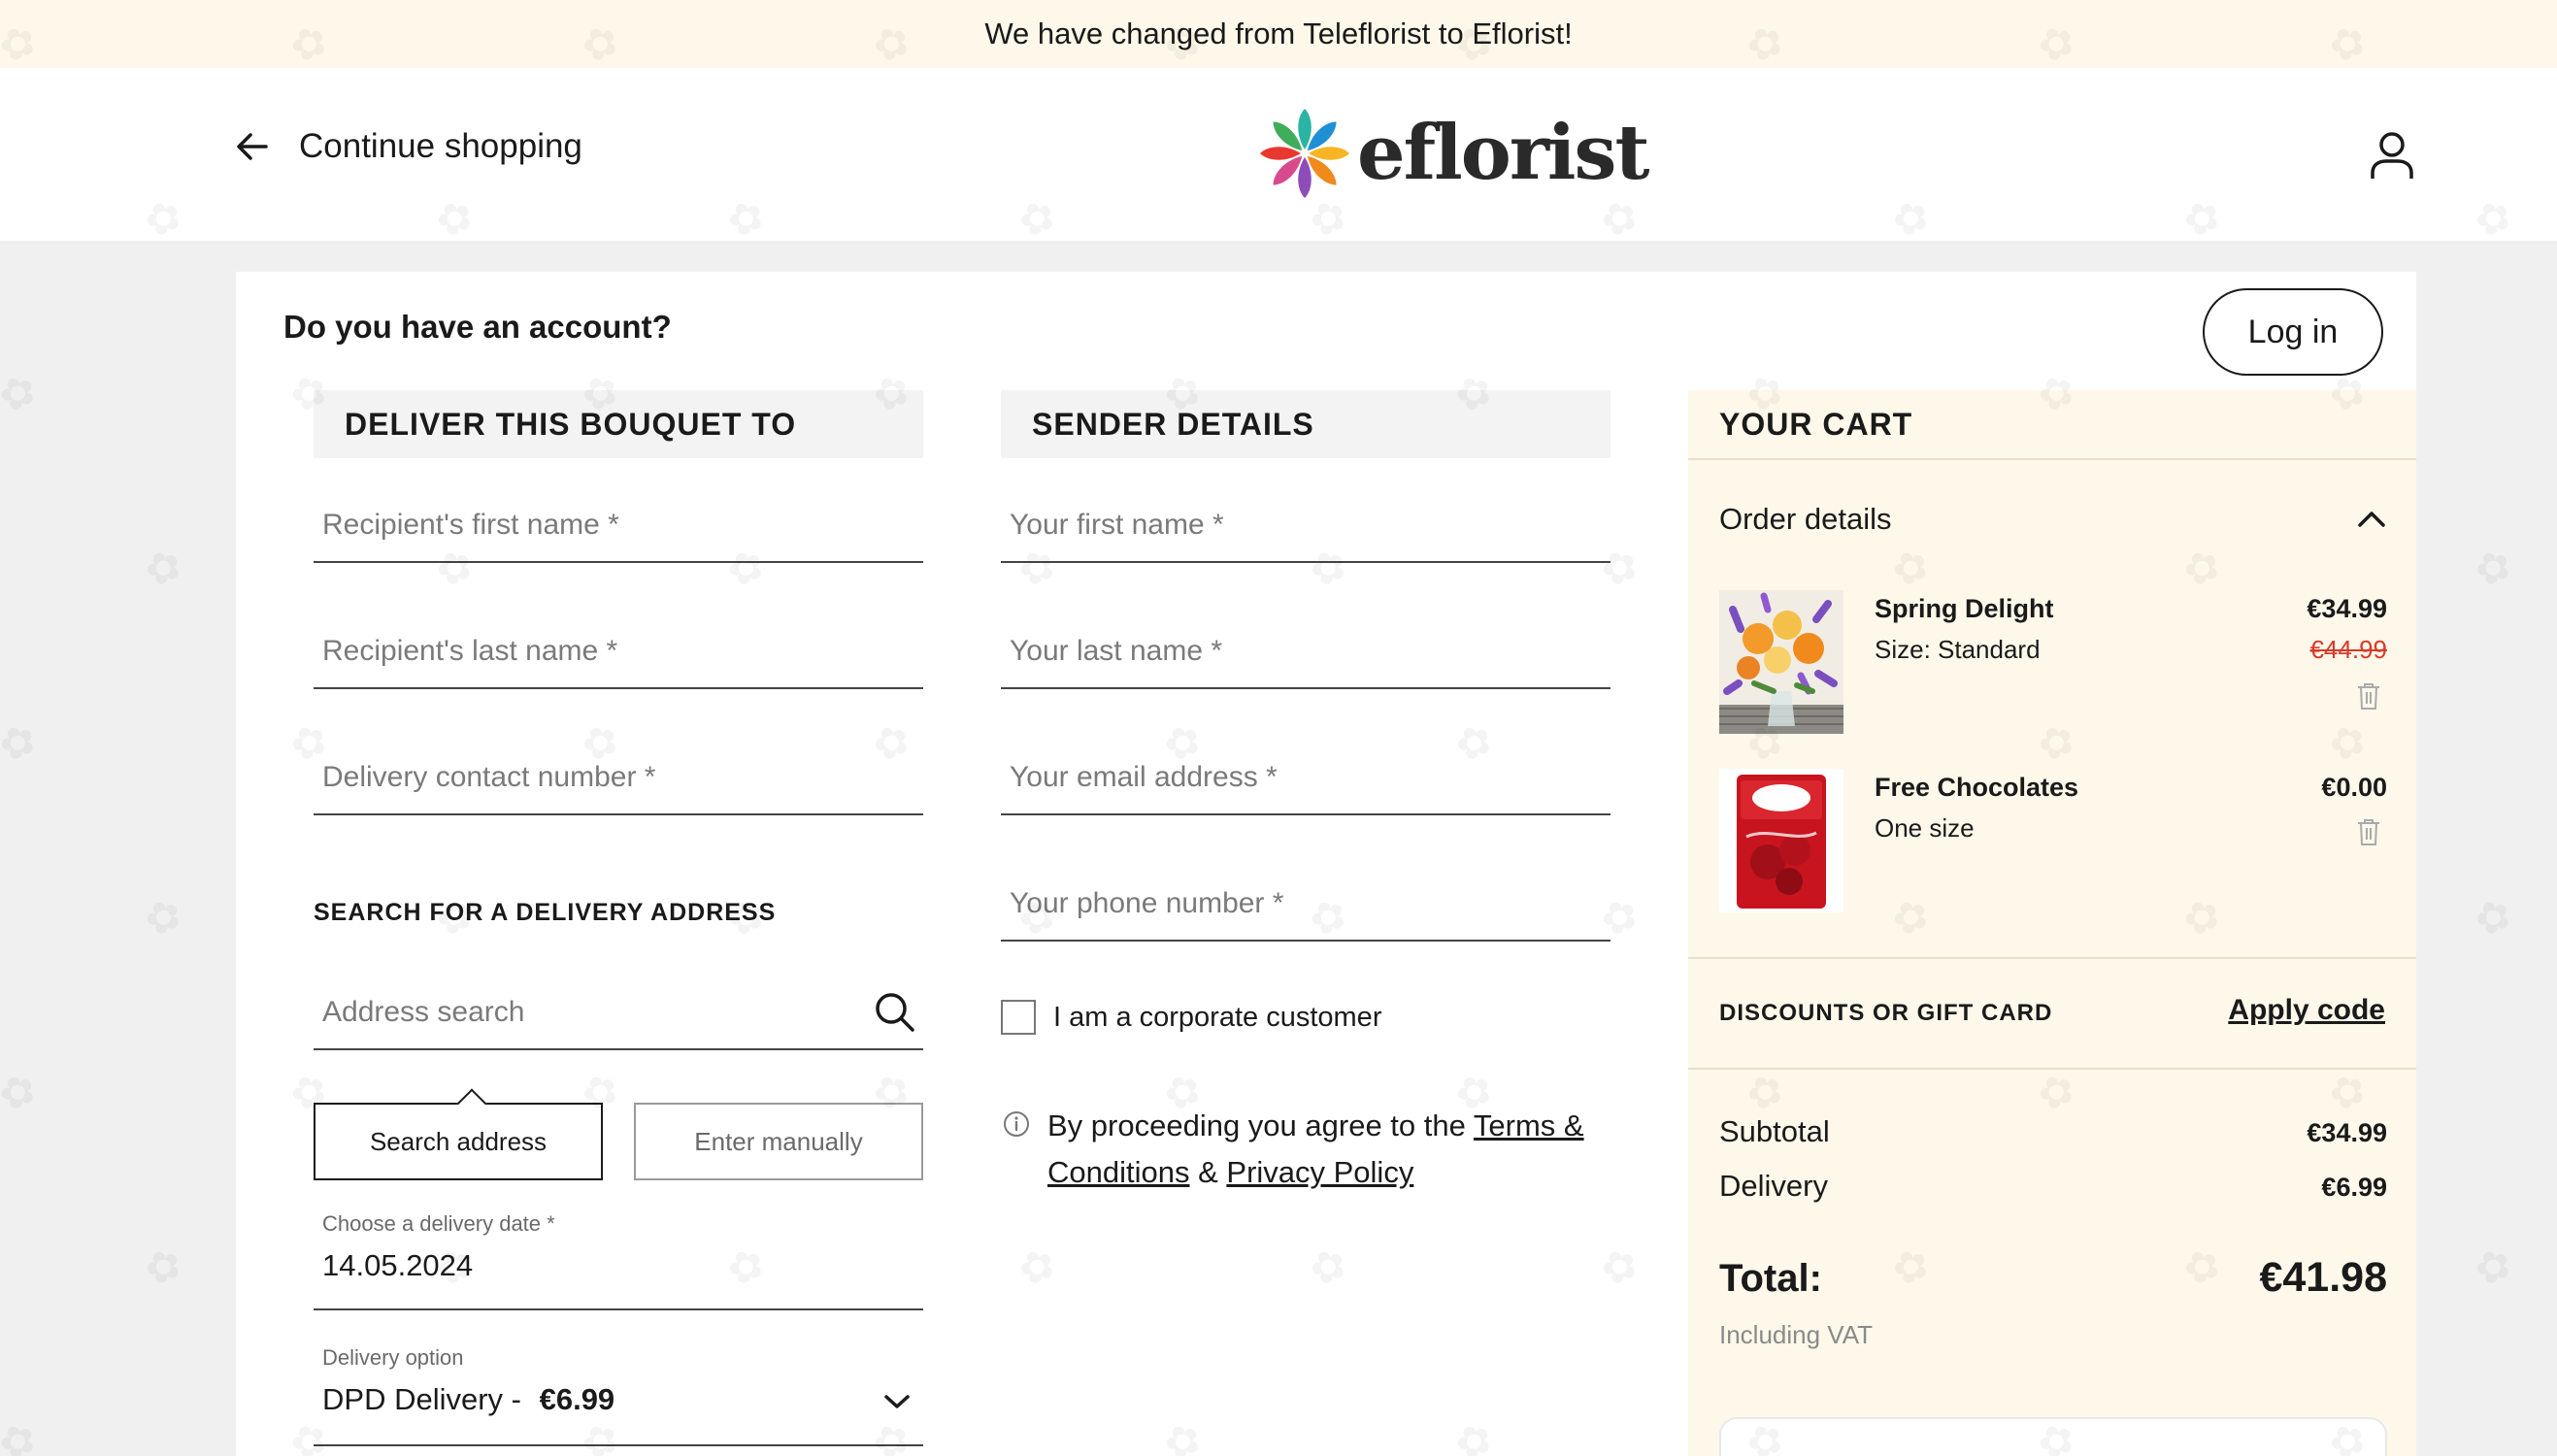 This screenshot has height=1456, width=2557. I want to click on chocolates-image, so click(1781, 840).